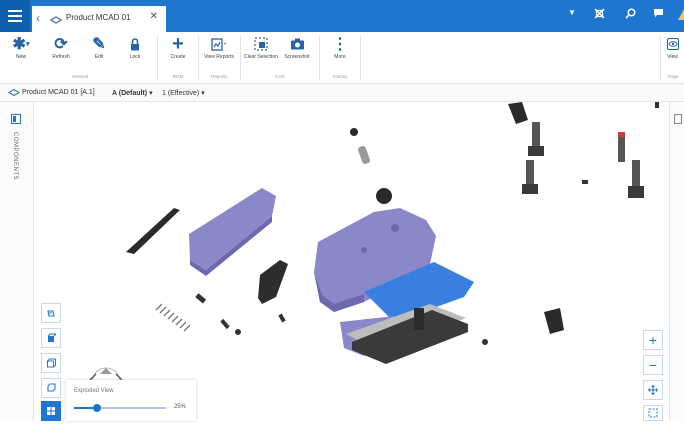  Describe the element at coordinates (419, 319) in the screenshot. I see `shaft-part` at that location.